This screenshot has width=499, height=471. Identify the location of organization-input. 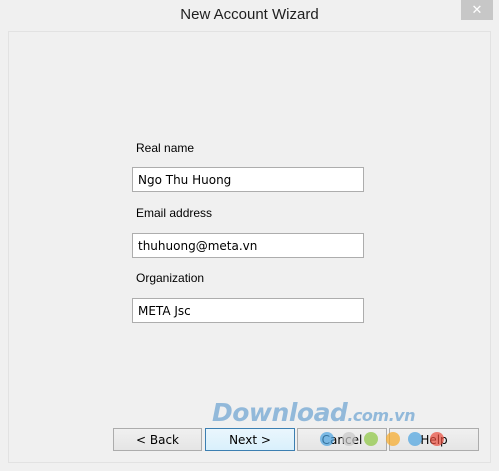
(248, 310).